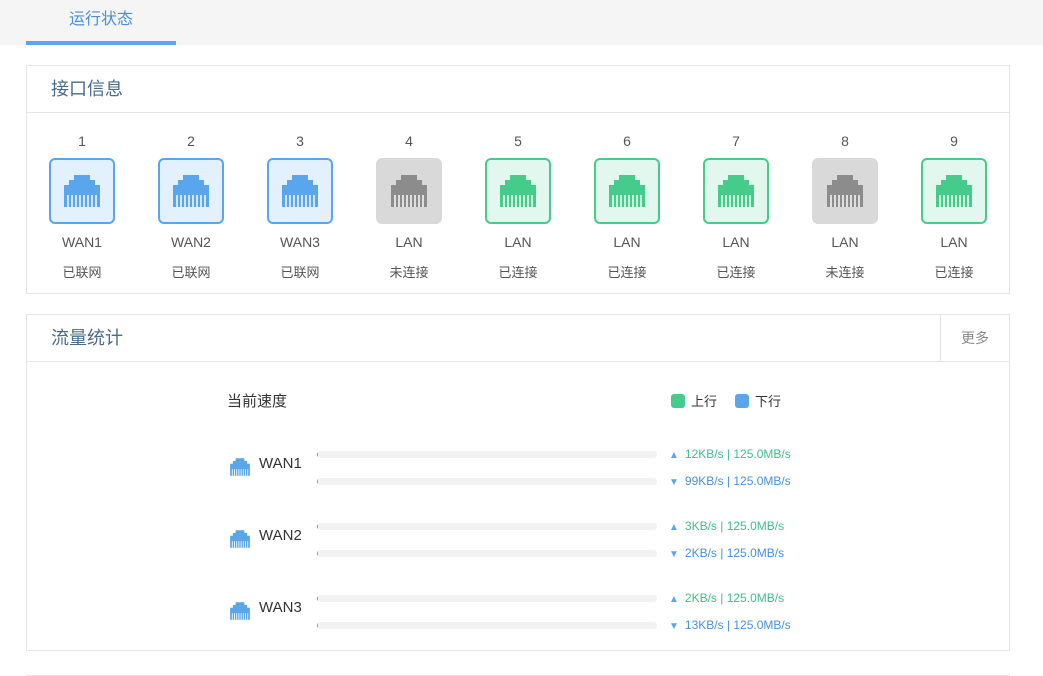 The height and width of the screenshot is (676, 1043). I want to click on port-number: 1, so click(82, 141).